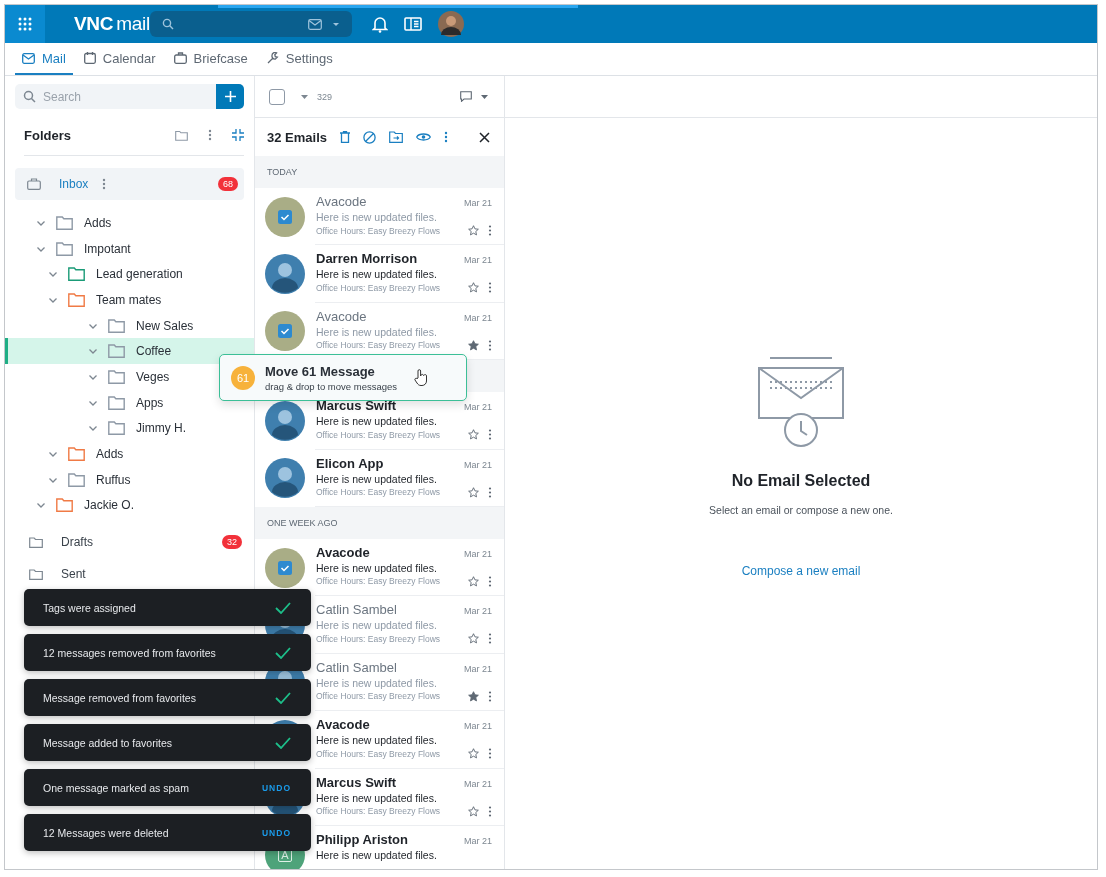  Describe the element at coordinates (302, 522) in the screenshot. I see `section-header: ONE WEEK AGO` at that location.